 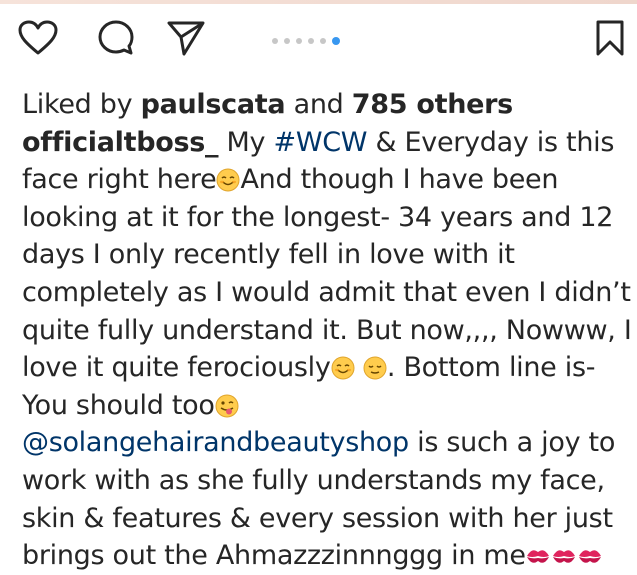 I want to click on relieved-face-emoji-icon, so click(x=375, y=368).